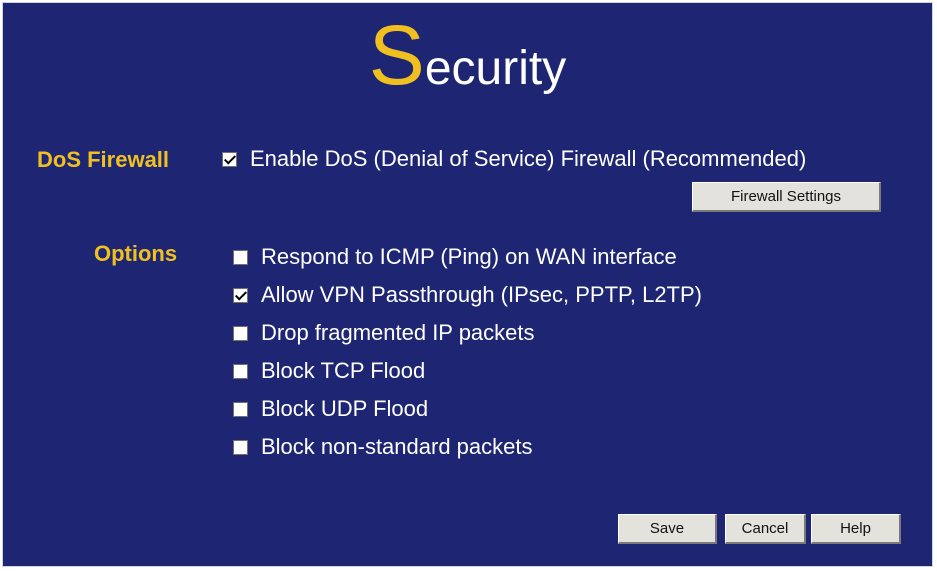 Image resolution: width=937 pixels, height=571 pixels. What do you see at coordinates (765, 529) in the screenshot?
I see `cancel-button: Cancel` at bounding box center [765, 529].